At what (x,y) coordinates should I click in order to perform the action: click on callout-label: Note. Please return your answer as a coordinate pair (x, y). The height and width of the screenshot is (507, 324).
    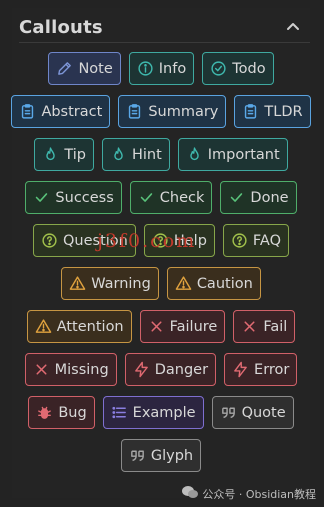
    Looking at the image, I should click on (95, 68).